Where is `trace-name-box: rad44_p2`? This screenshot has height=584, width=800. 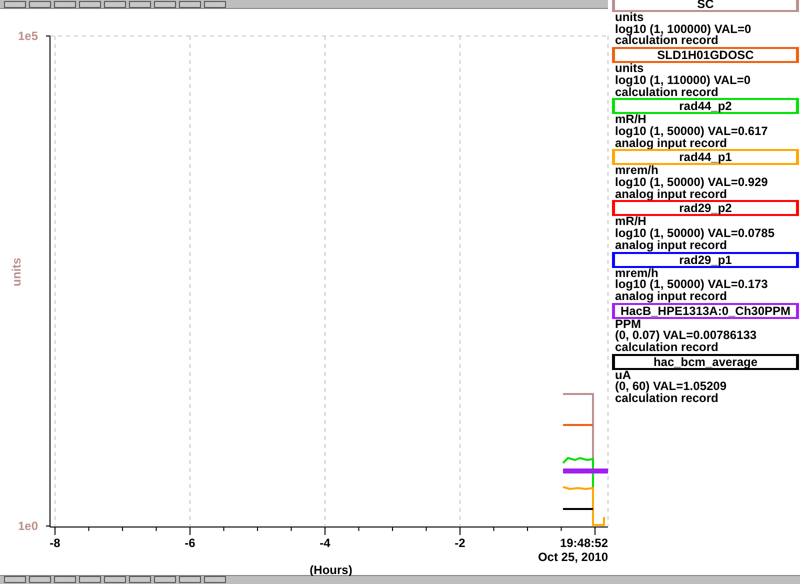 trace-name-box: rad44_p2 is located at coordinates (705, 106).